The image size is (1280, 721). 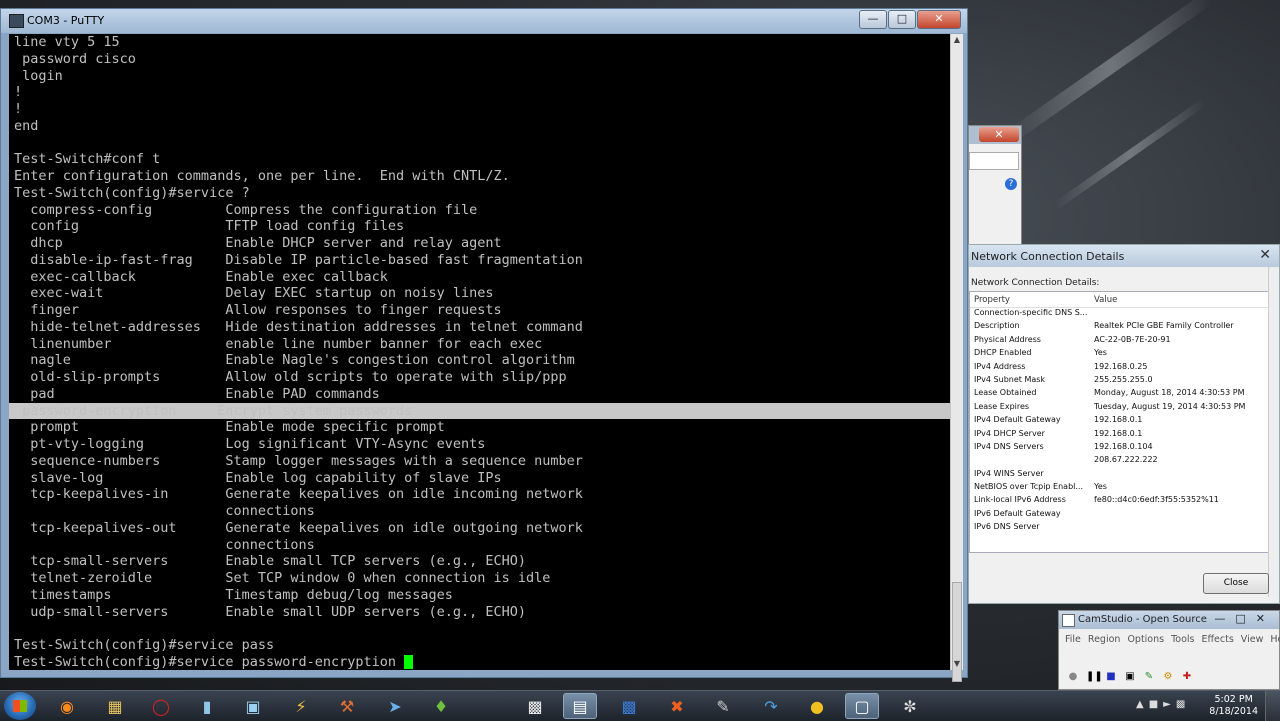 I want to click on system-tray: ▲■►▩ 5:02 PM 8/18/2014, so click(x=1205, y=706).